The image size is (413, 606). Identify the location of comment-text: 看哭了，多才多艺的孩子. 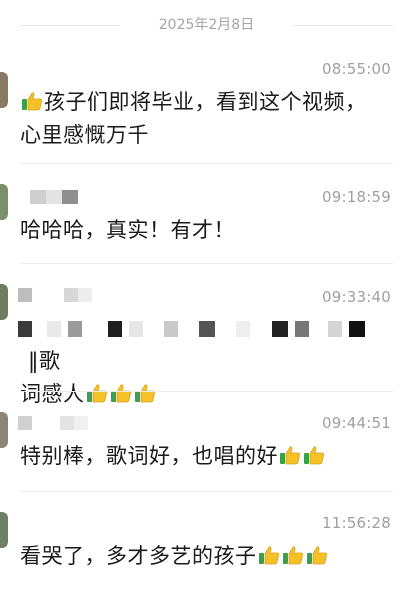
(206, 556).